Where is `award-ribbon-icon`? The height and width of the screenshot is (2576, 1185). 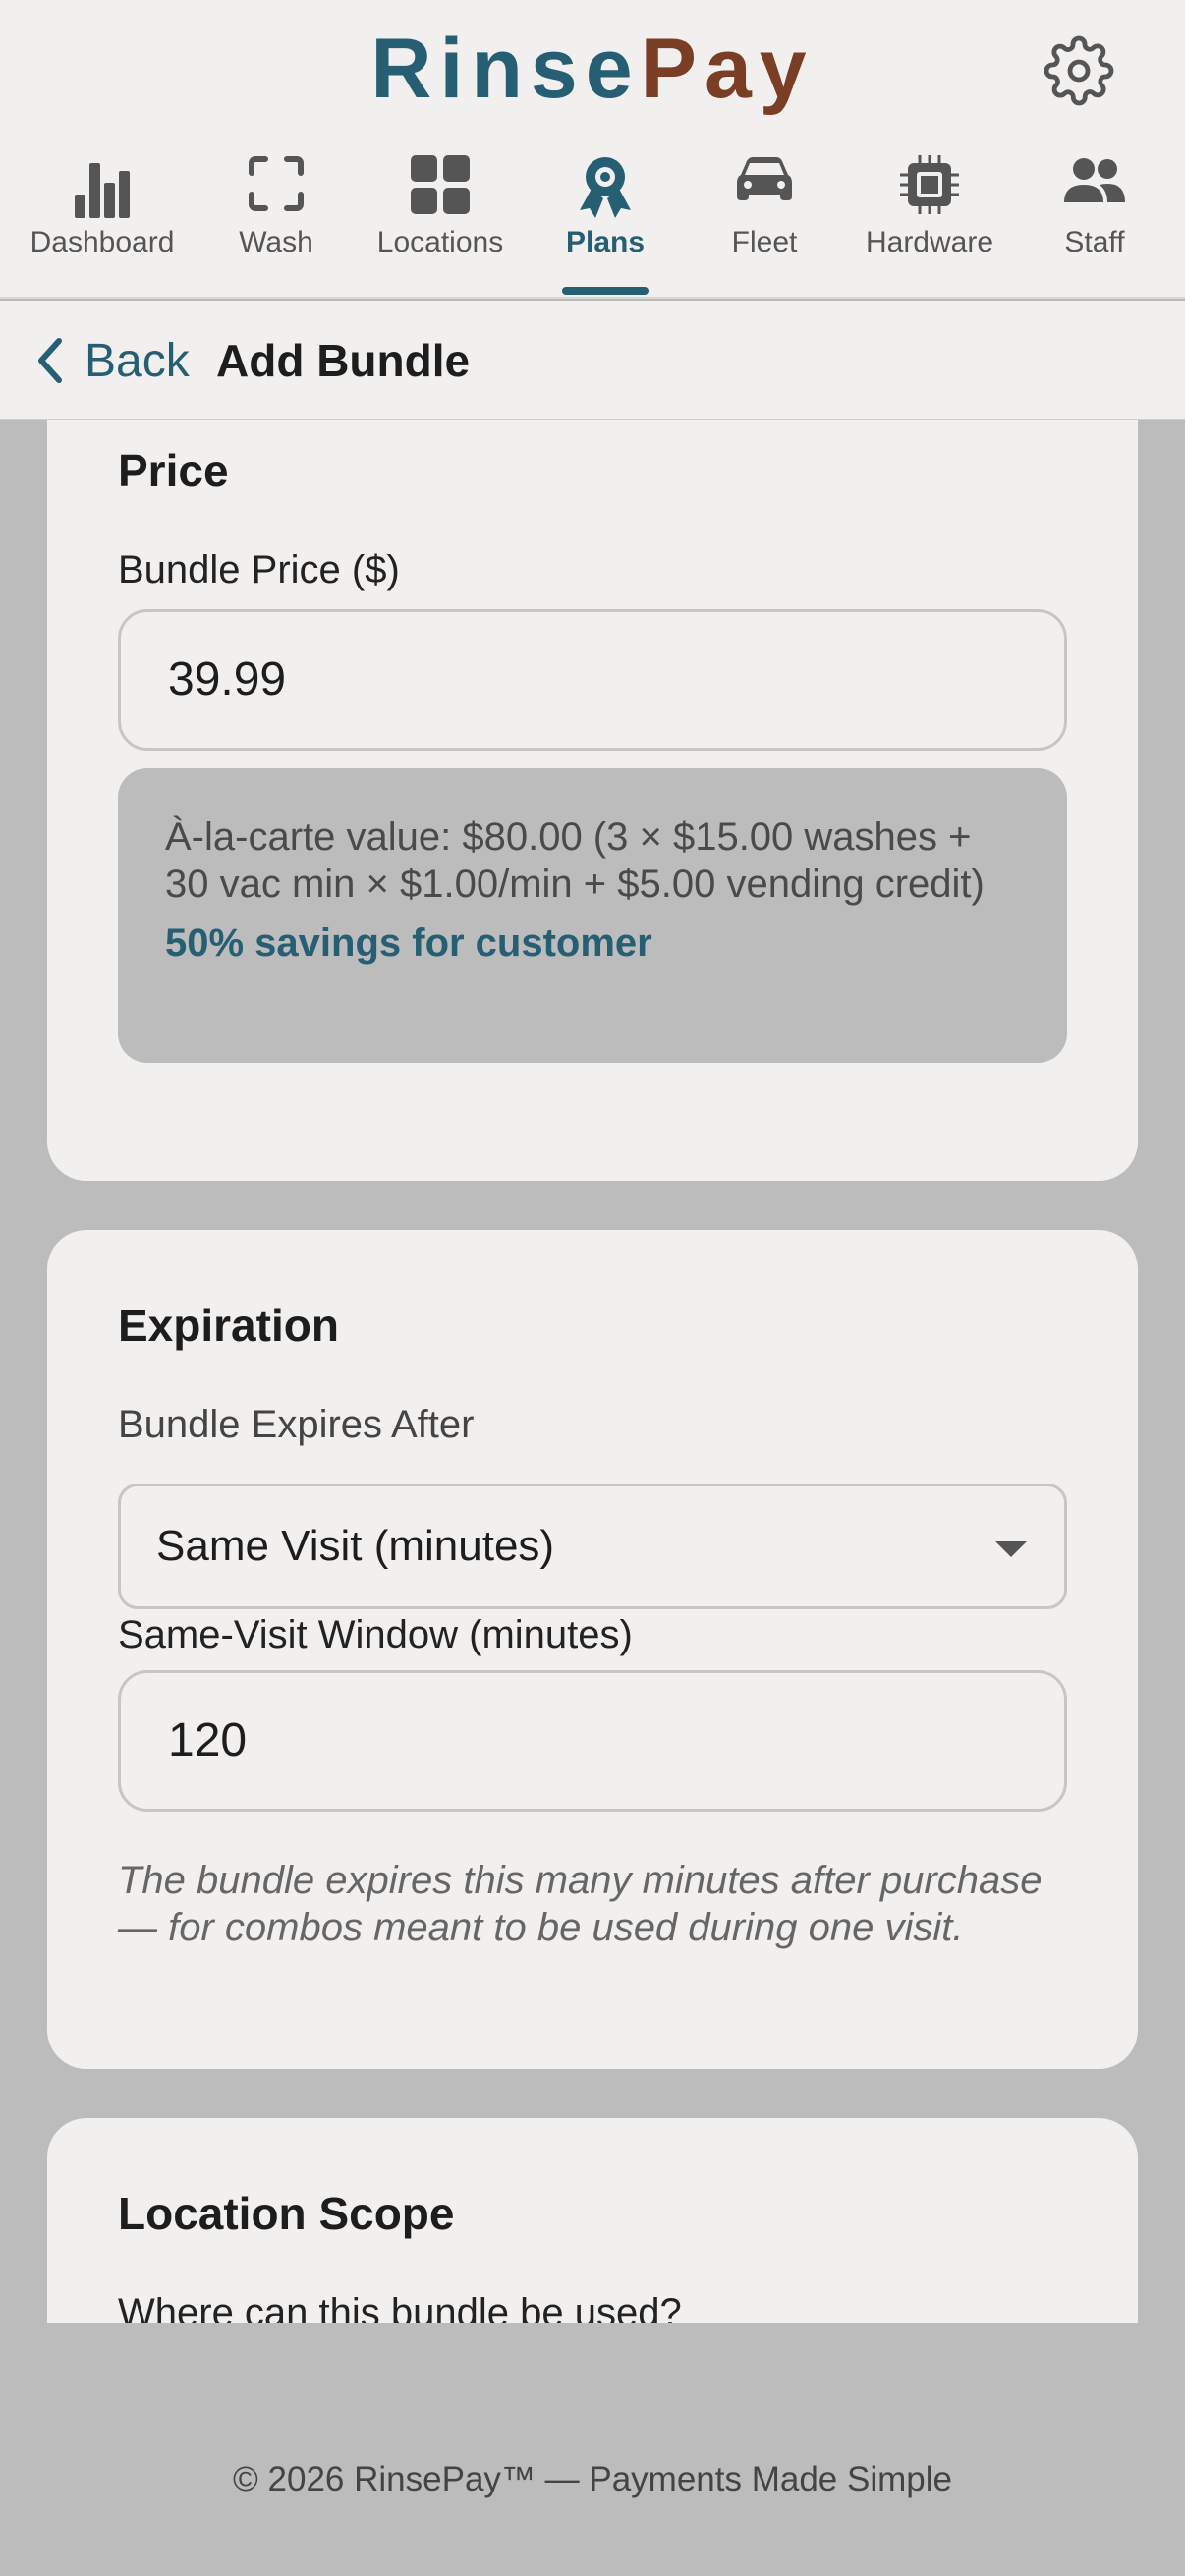
award-ribbon-icon is located at coordinates (606, 187).